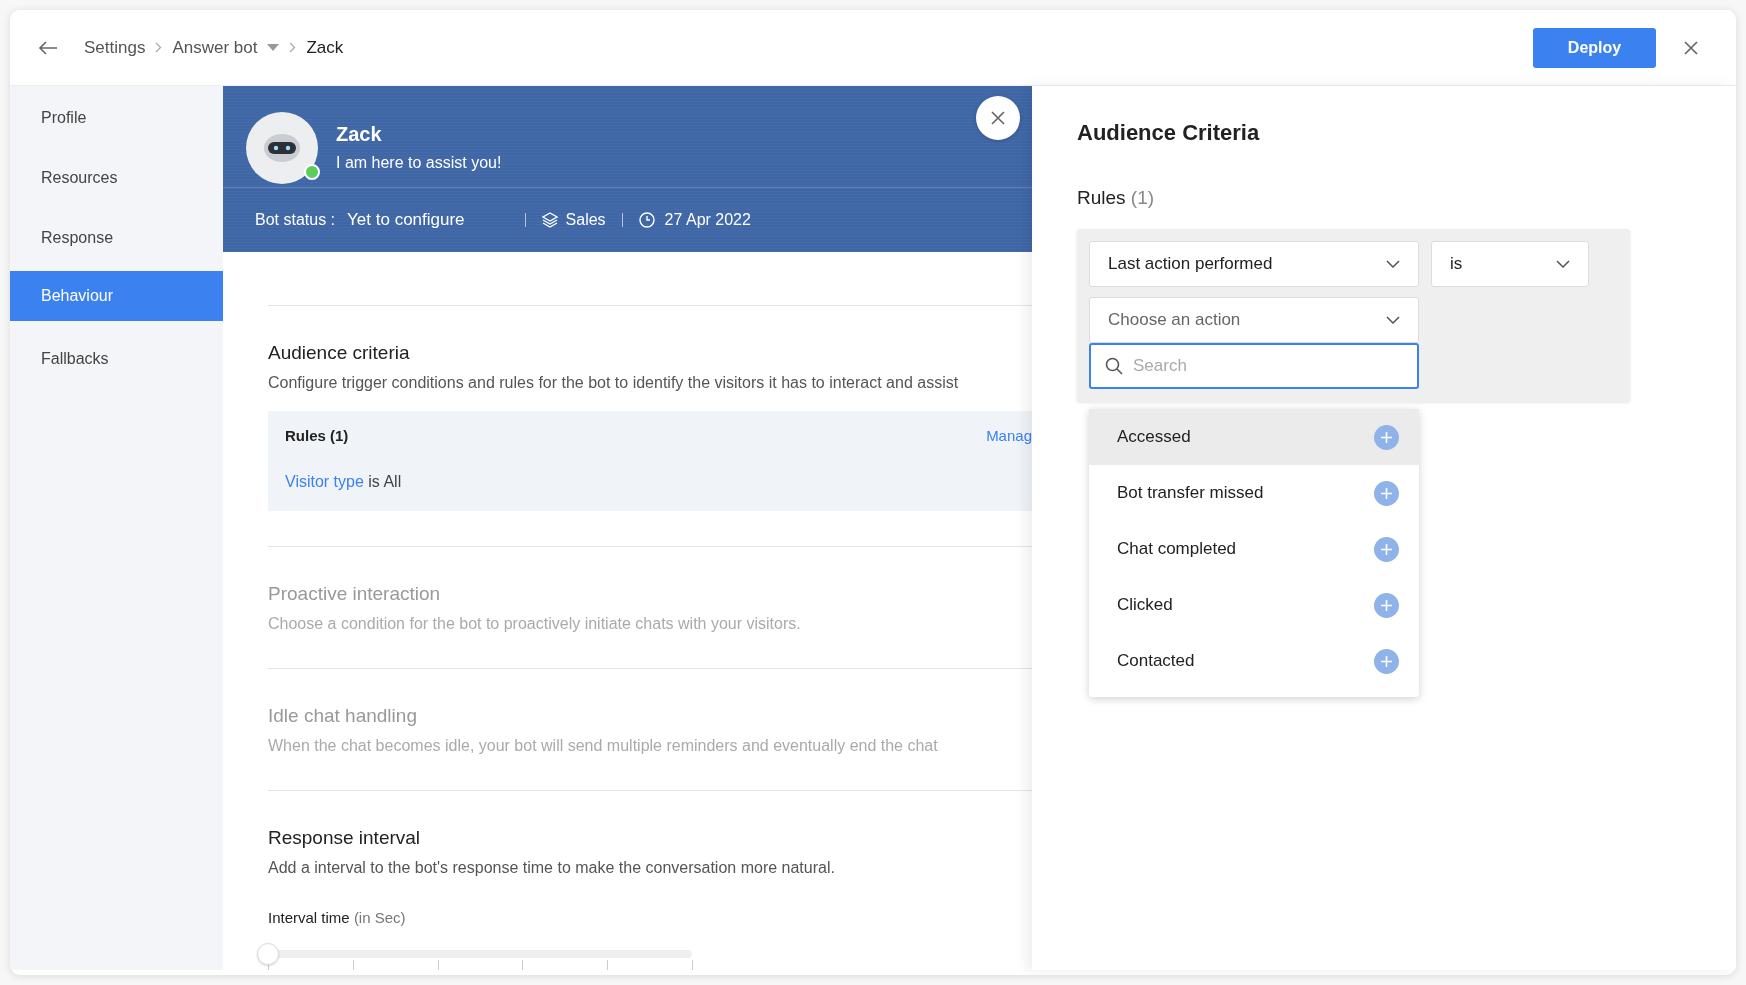 This screenshot has height=985, width=1746. Describe the element at coordinates (339, 353) in the screenshot. I see `section-title: Audience criteria` at that location.